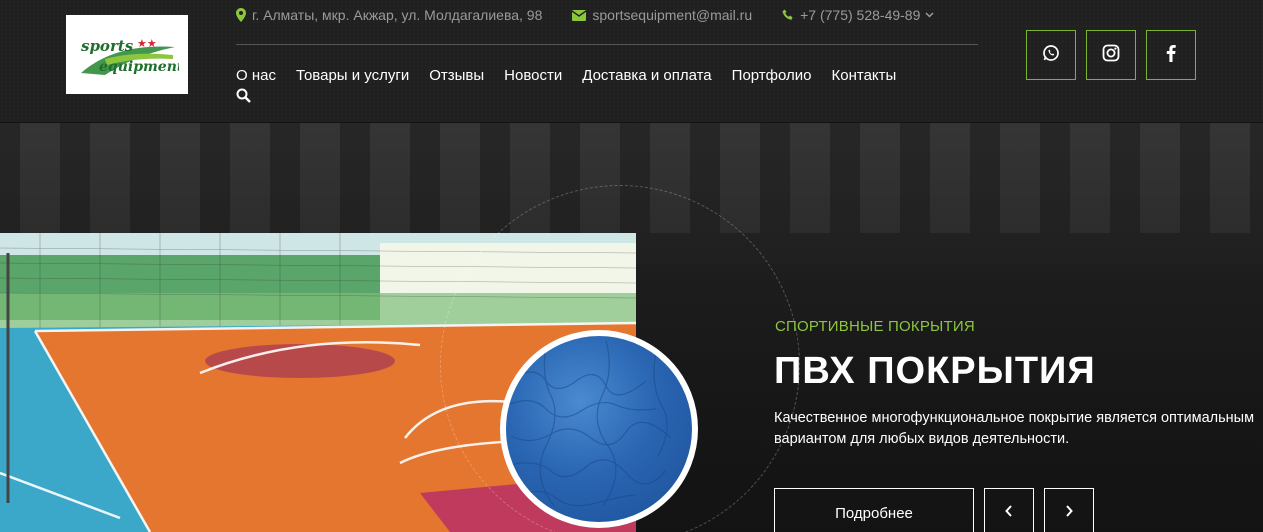 This screenshot has width=1263, height=532. I want to click on email-link: sportsequipment@mail.ru, so click(672, 15).